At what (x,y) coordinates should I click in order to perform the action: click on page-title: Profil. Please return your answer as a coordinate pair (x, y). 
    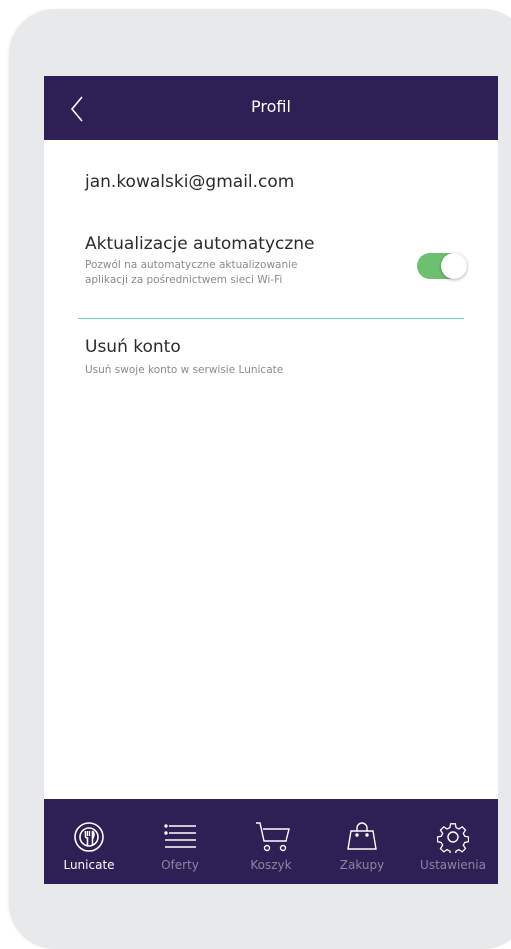
    Looking at the image, I should click on (271, 106).